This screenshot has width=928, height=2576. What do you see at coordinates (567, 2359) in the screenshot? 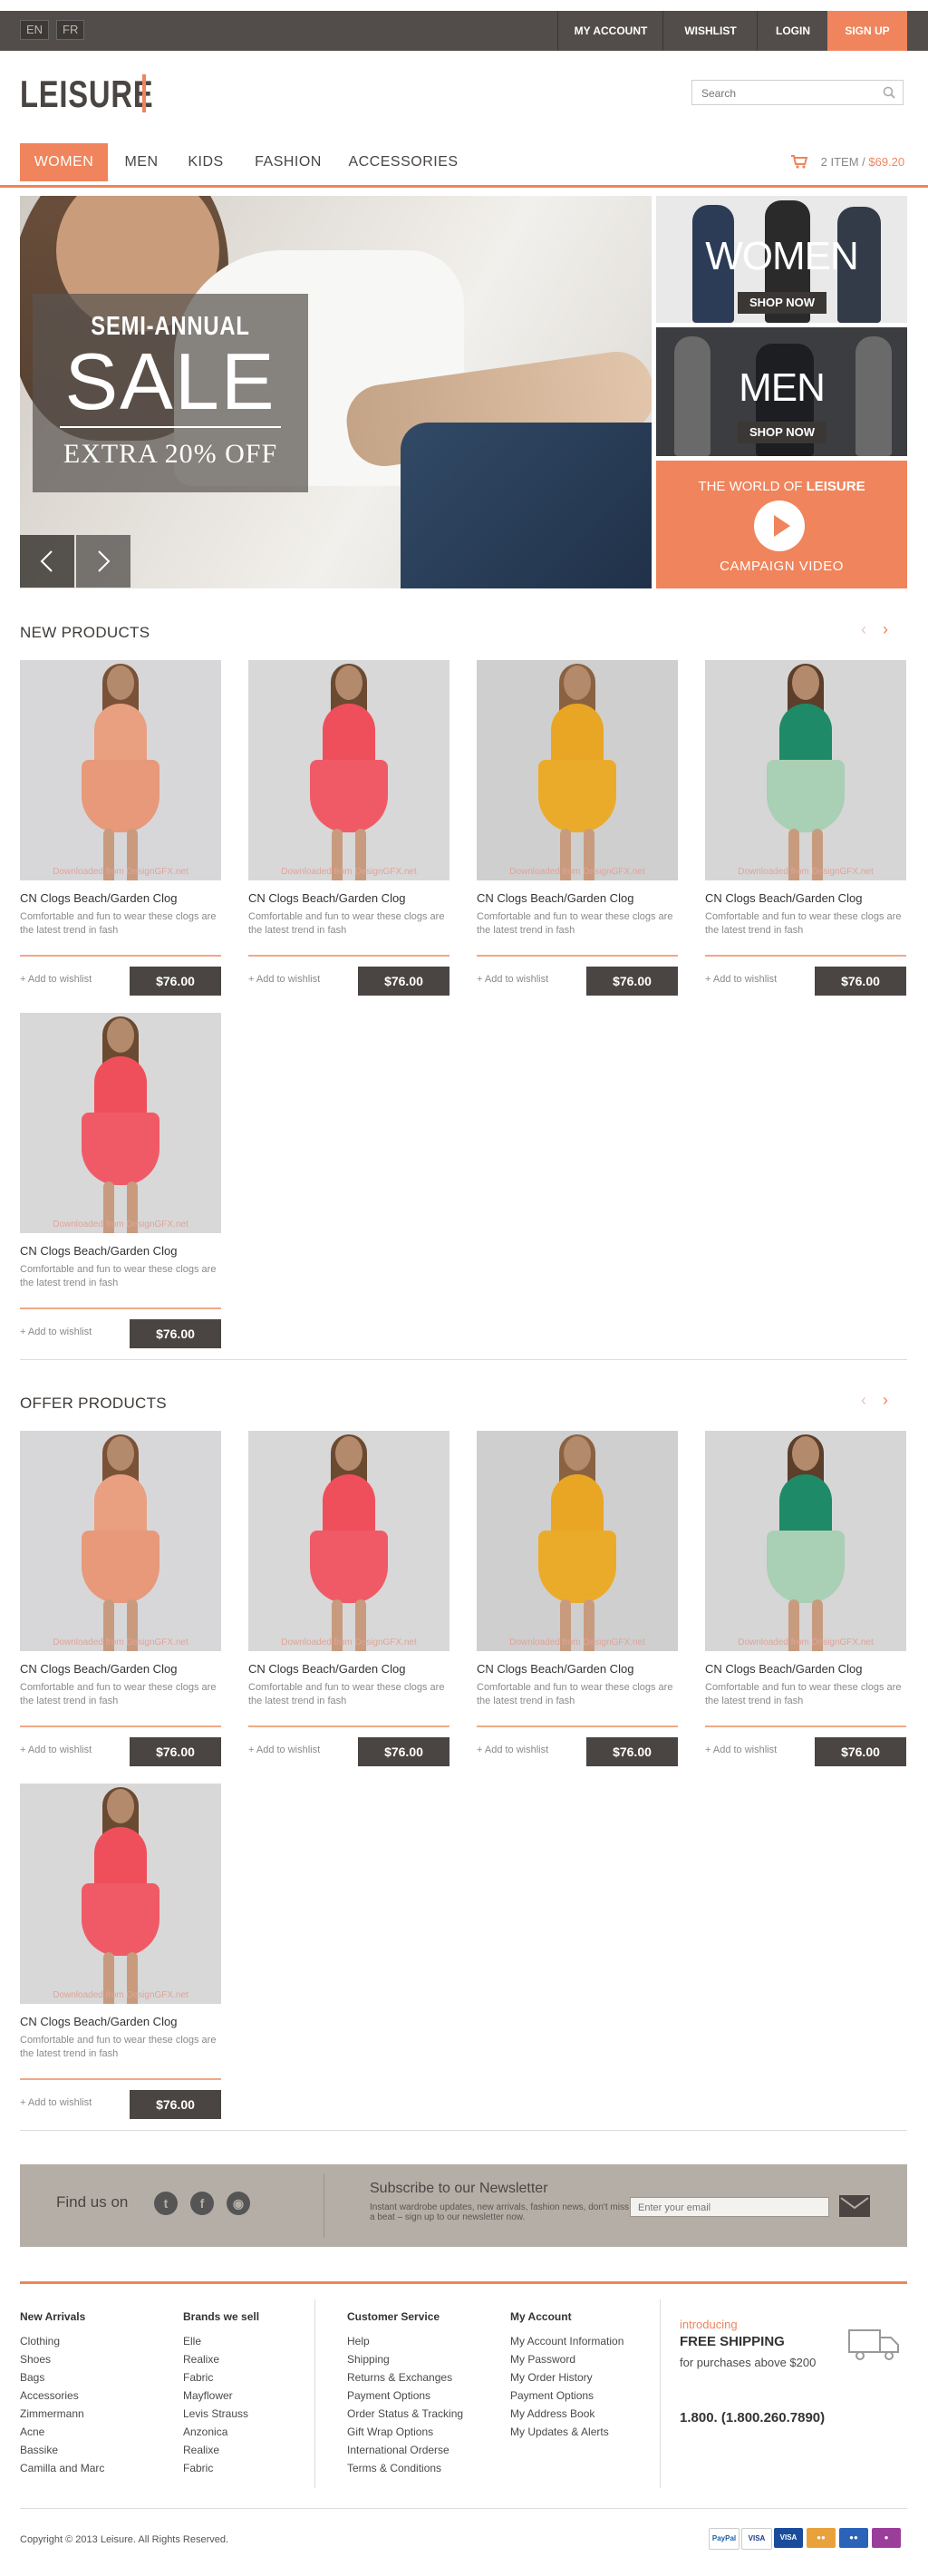
I see `footer-link: My Password` at bounding box center [567, 2359].